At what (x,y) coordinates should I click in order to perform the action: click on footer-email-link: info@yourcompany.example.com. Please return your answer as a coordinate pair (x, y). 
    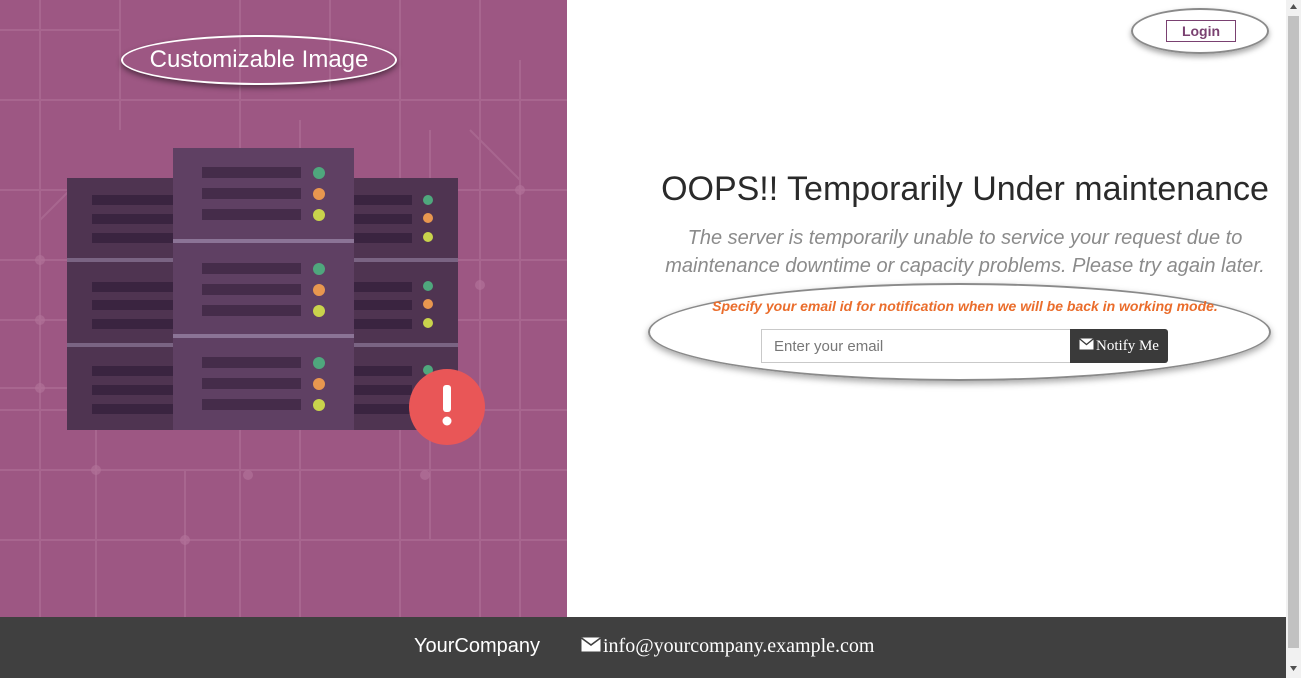
    Looking at the image, I should click on (738, 646).